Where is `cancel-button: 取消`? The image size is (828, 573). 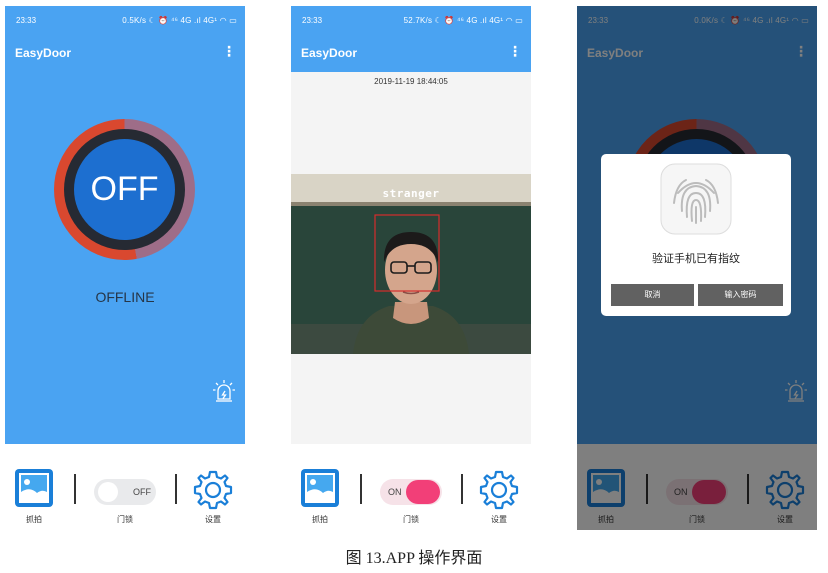
cancel-button: 取消 is located at coordinates (652, 295).